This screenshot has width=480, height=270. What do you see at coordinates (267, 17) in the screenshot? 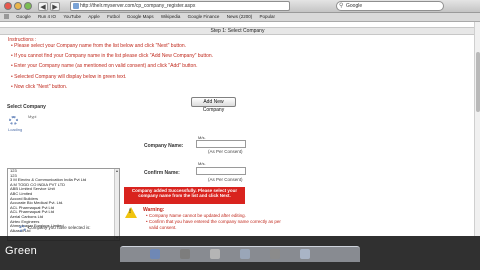
I see `bookmark-item: Popular` at bounding box center [267, 17].